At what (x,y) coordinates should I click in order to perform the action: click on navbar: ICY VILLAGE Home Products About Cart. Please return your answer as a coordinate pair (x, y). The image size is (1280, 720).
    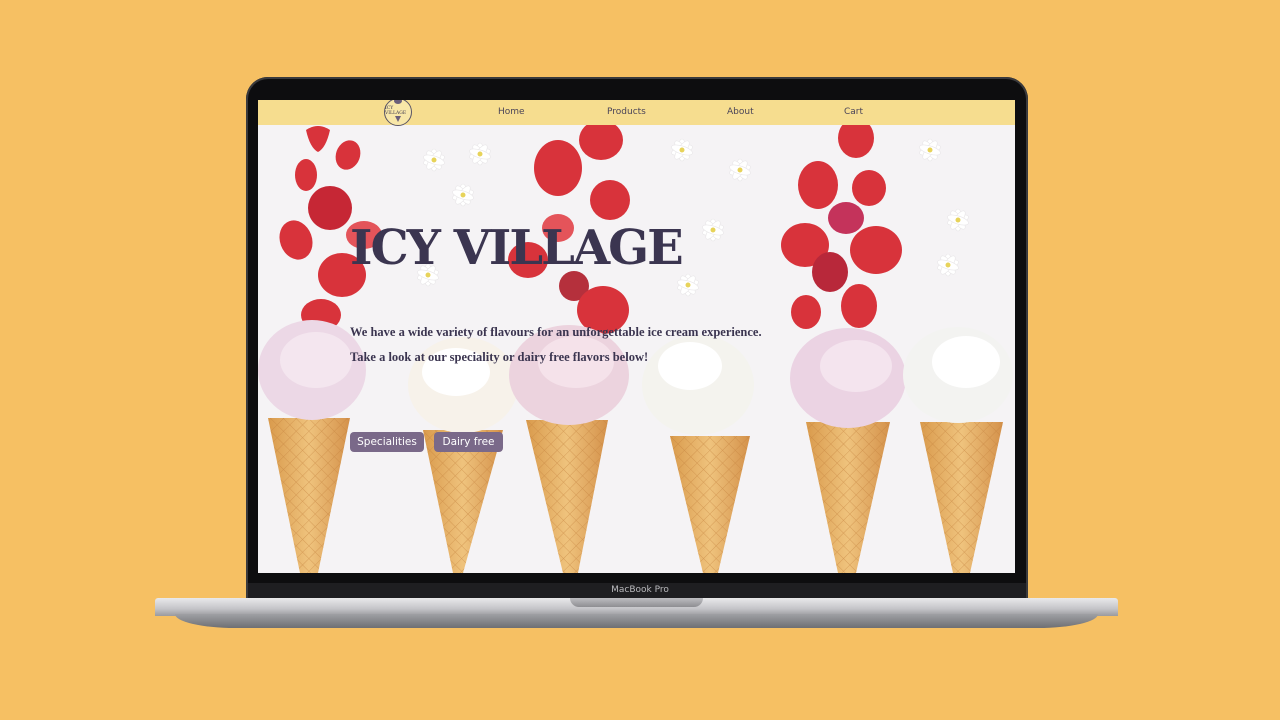
    Looking at the image, I should click on (636, 113).